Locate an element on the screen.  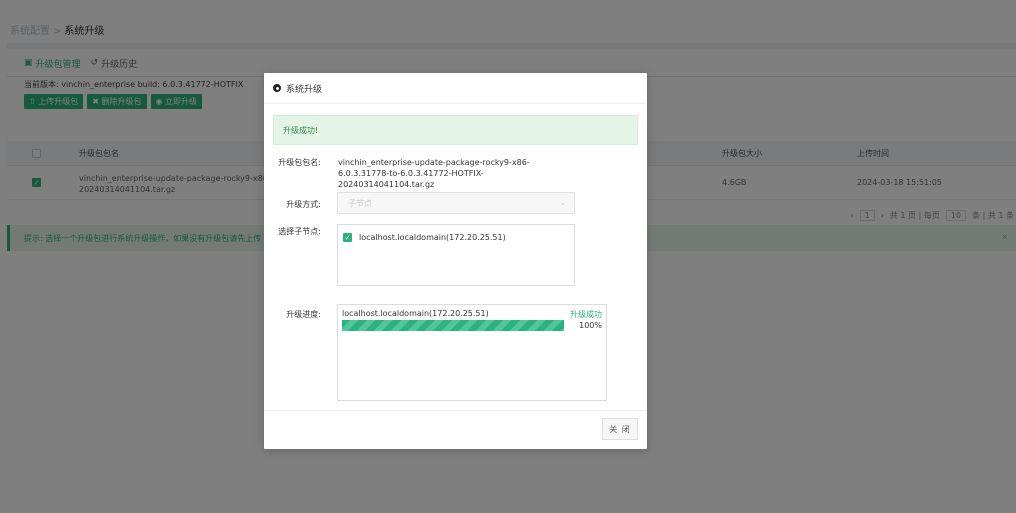
progress-bar is located at coordinates (453, 325).